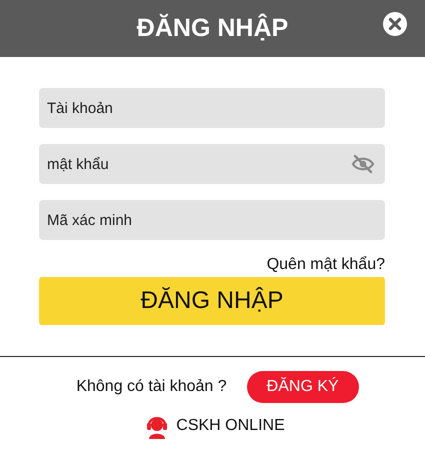 The width and height of the screenshot is (425, 462). I want to click on input-field: Mã xác minh, so click(212, 220).